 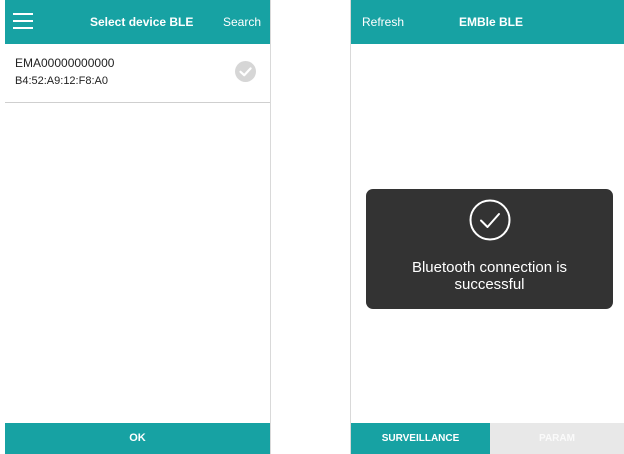 I want to click on toast-message-line1: Bluetooth connection is, so click(x=489, y=267).